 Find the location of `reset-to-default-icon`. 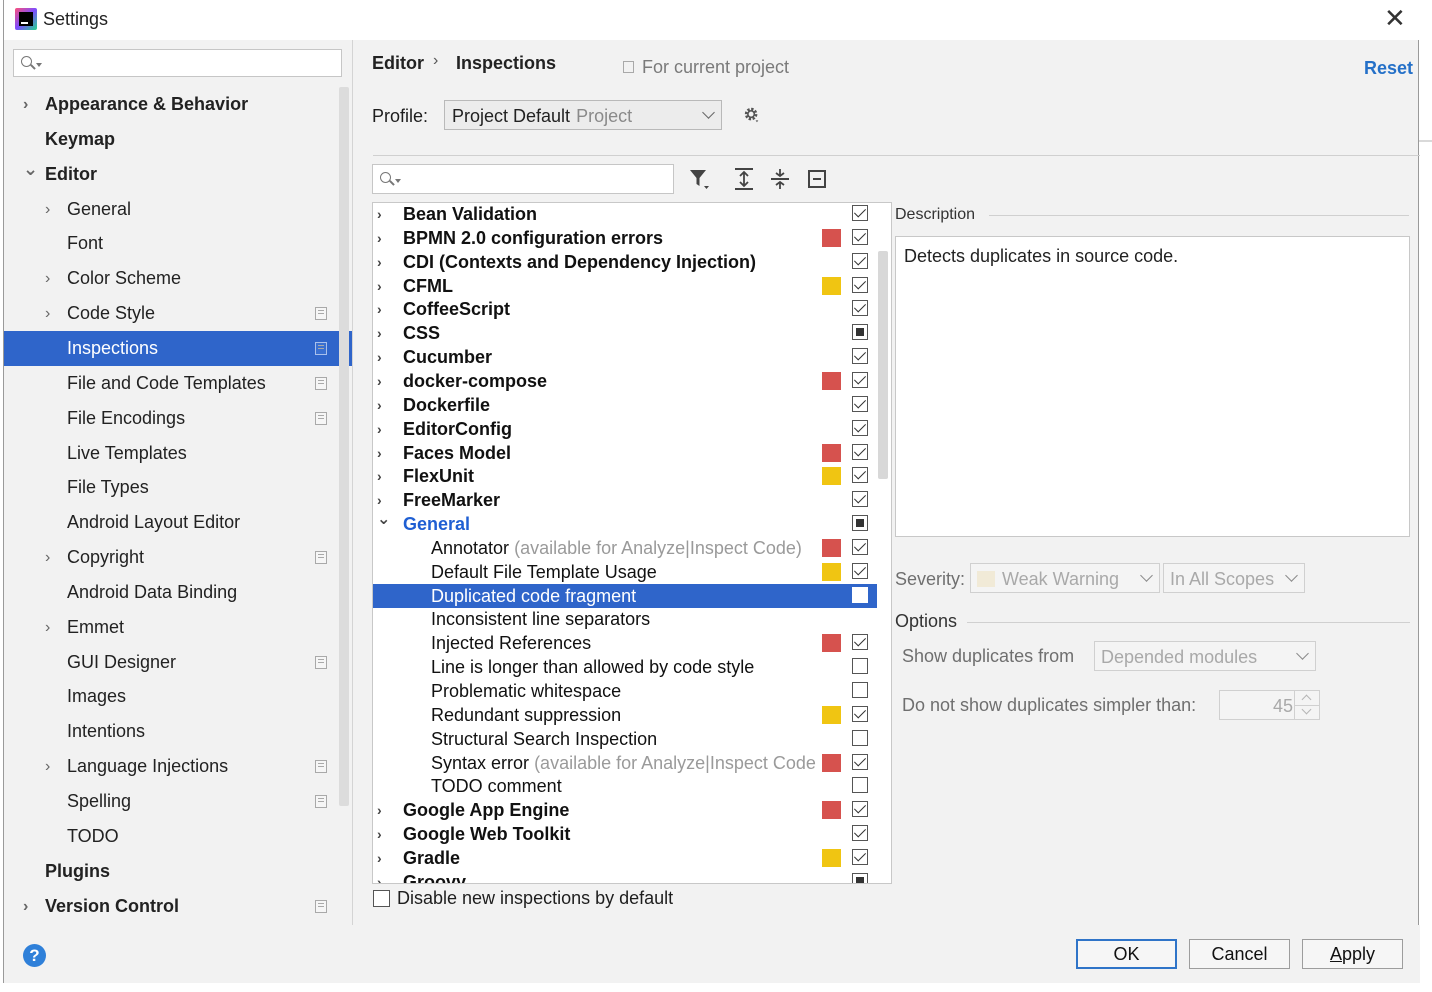

reset-to-default-icon is located at coordinates (817, 179).